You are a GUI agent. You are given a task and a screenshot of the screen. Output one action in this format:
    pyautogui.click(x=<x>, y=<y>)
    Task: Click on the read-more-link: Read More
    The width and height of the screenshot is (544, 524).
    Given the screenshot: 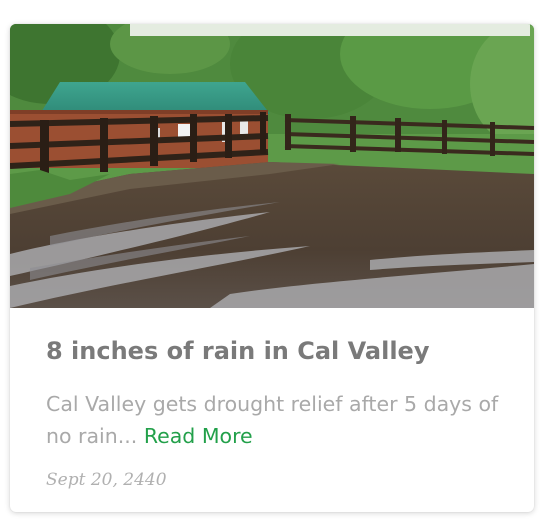 What is the action you would take?
    pyautogui.click(x=198, y=436)
    